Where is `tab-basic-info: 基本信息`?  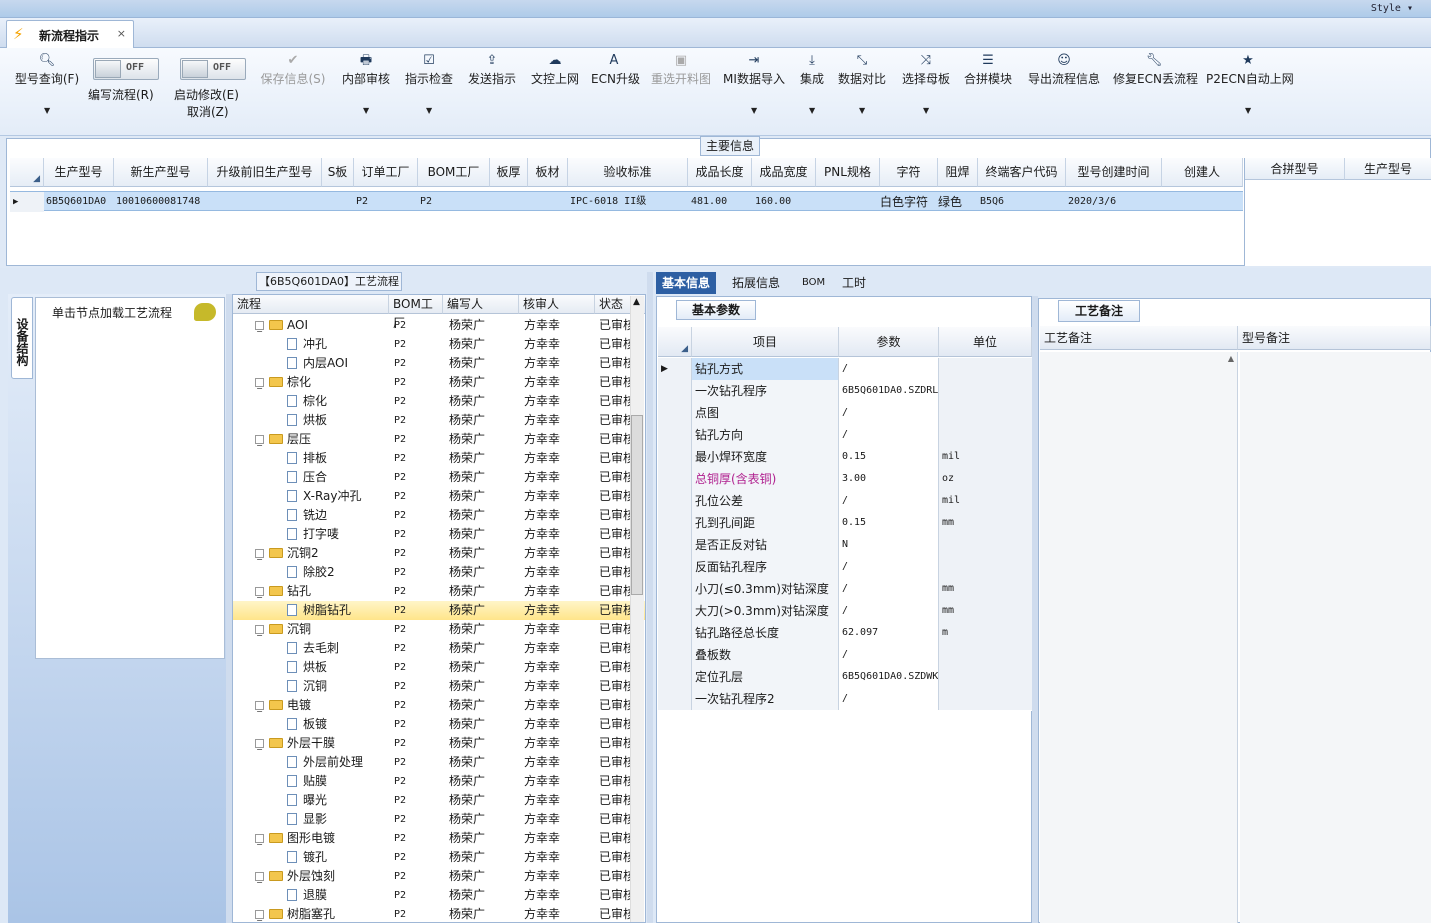
tab-basic-info: 基本信息 is located at coordinates (686, 283).